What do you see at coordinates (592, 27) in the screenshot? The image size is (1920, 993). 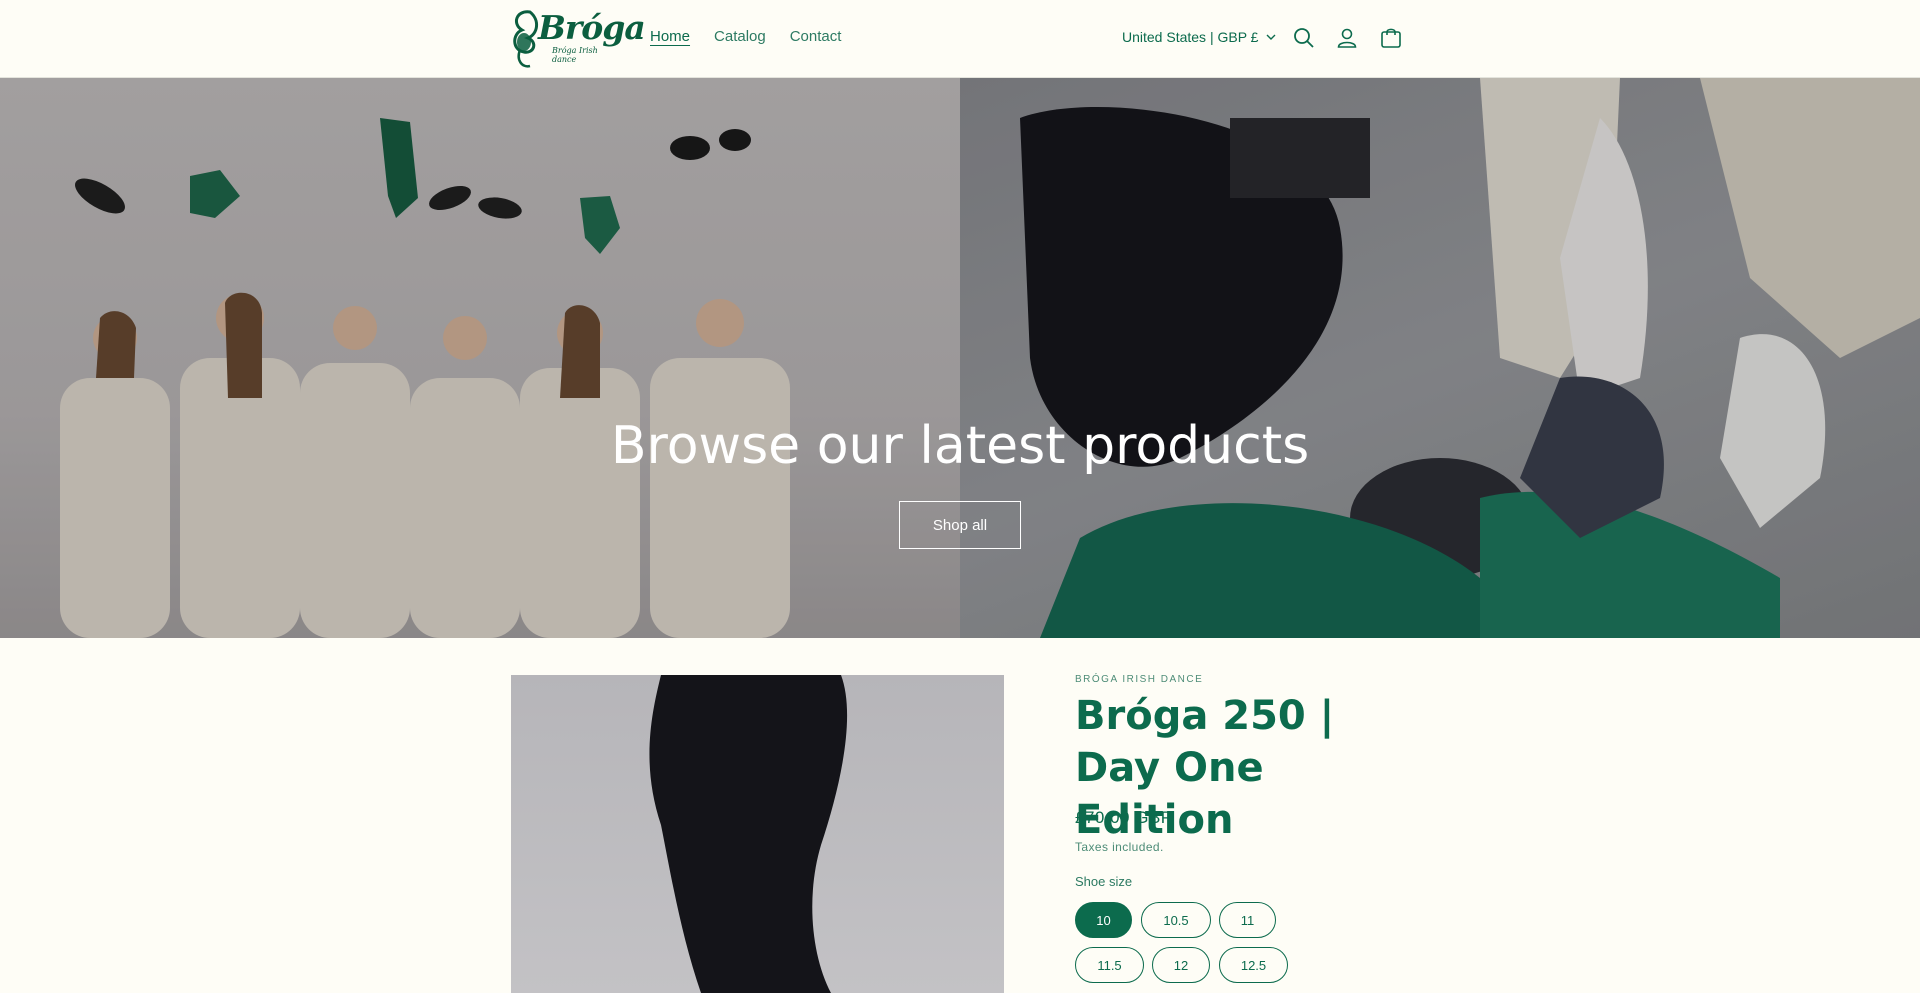 I see `logo-wordmark: Bróga` at bounding box center [592, 27].